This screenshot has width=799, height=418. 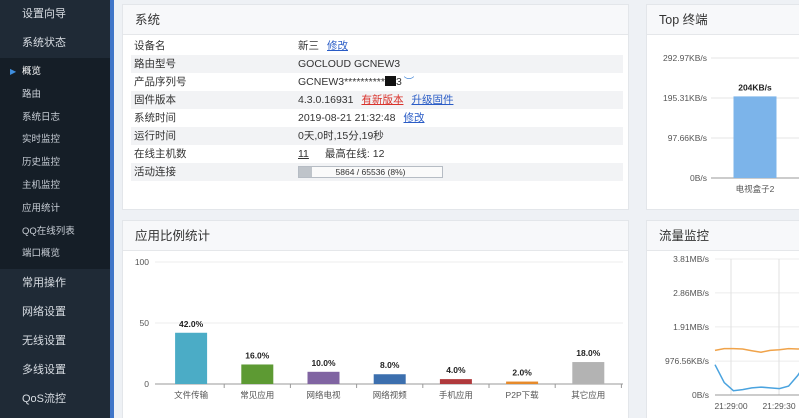 I want to click on row-model: 路由型号 GOCLOUD GCNEW3, so click(x=377, y=64).